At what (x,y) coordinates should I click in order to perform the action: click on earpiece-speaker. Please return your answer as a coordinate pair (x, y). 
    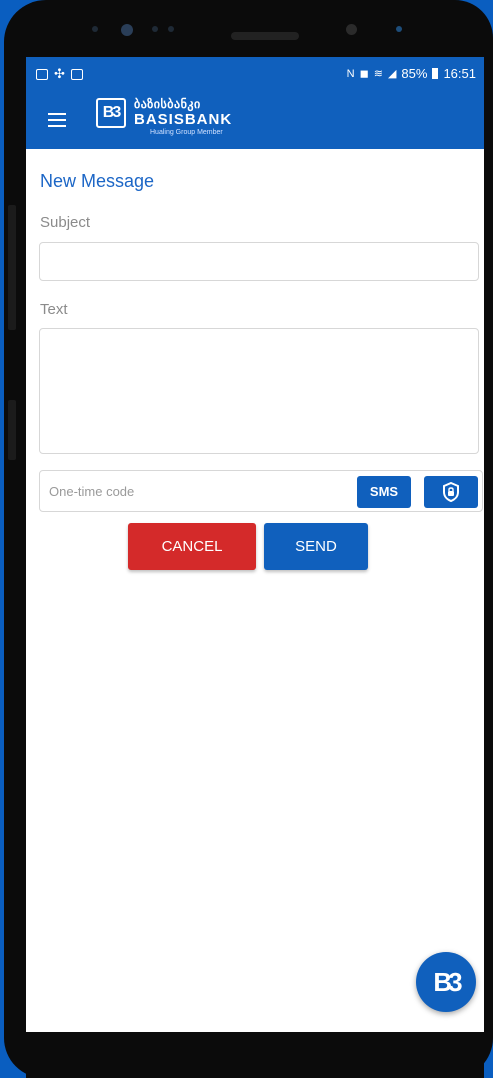
    Looking at the image, I should click on (265, 36).